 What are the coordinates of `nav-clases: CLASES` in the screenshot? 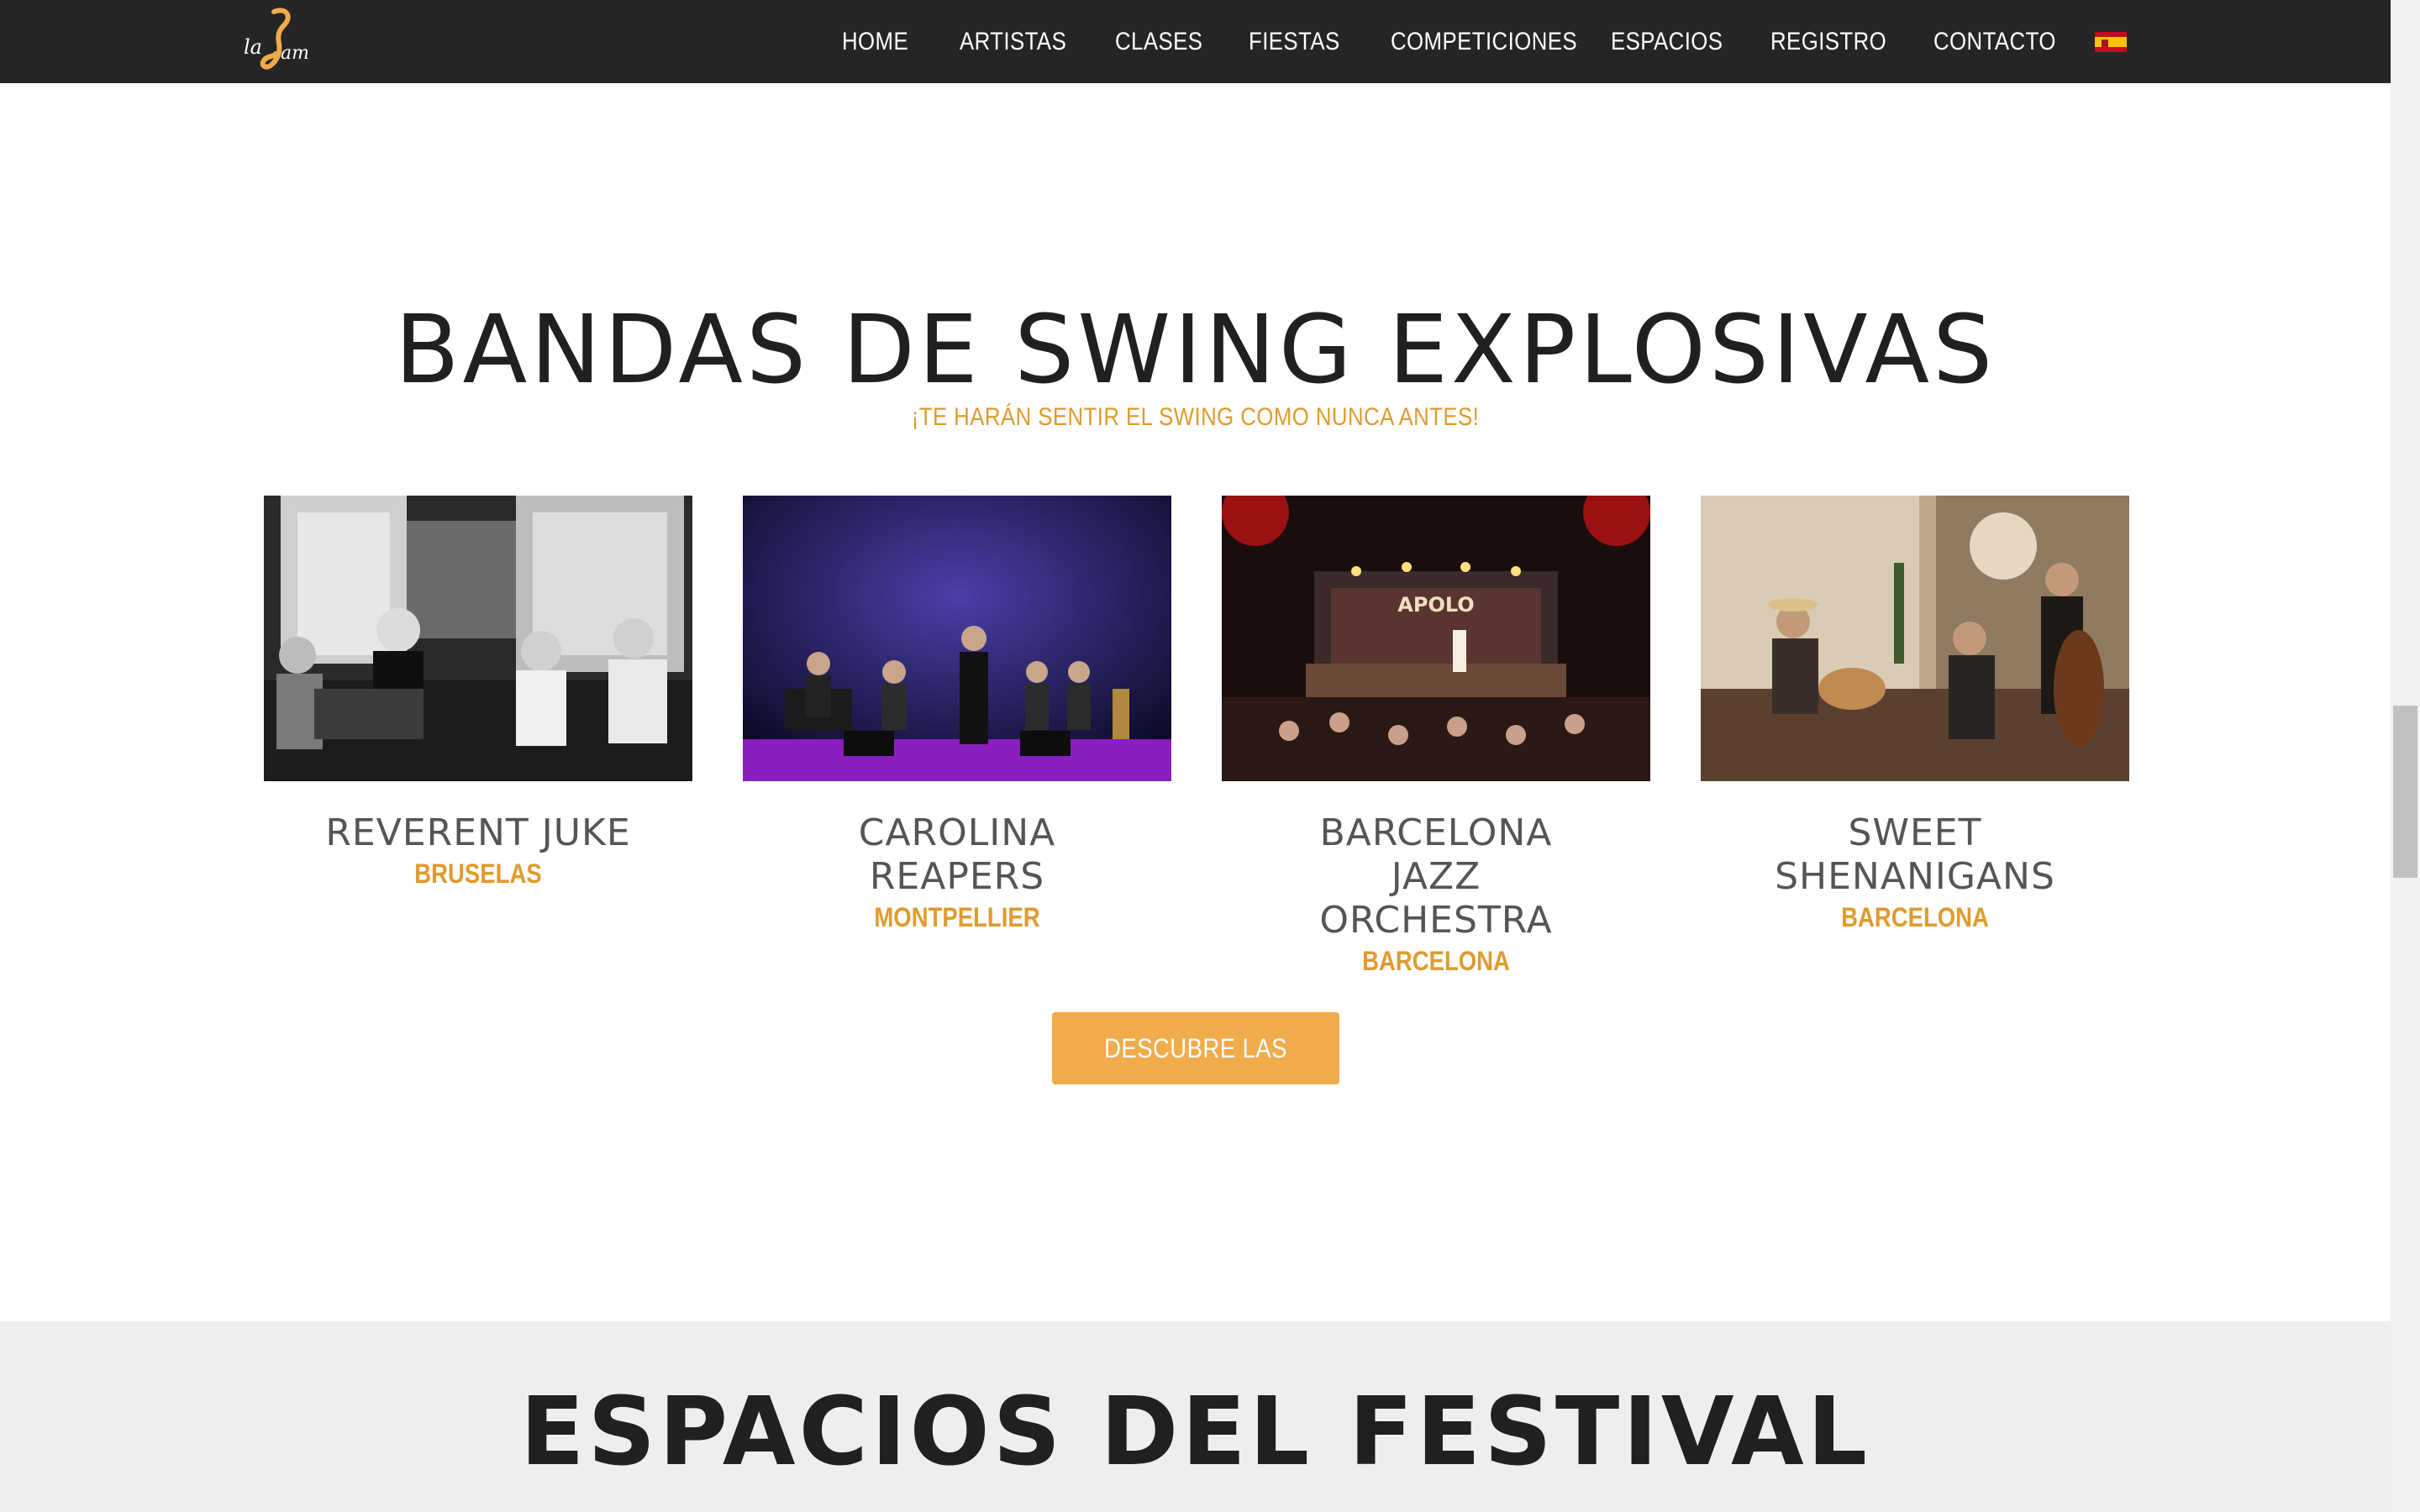 It's located at (1158, 42).